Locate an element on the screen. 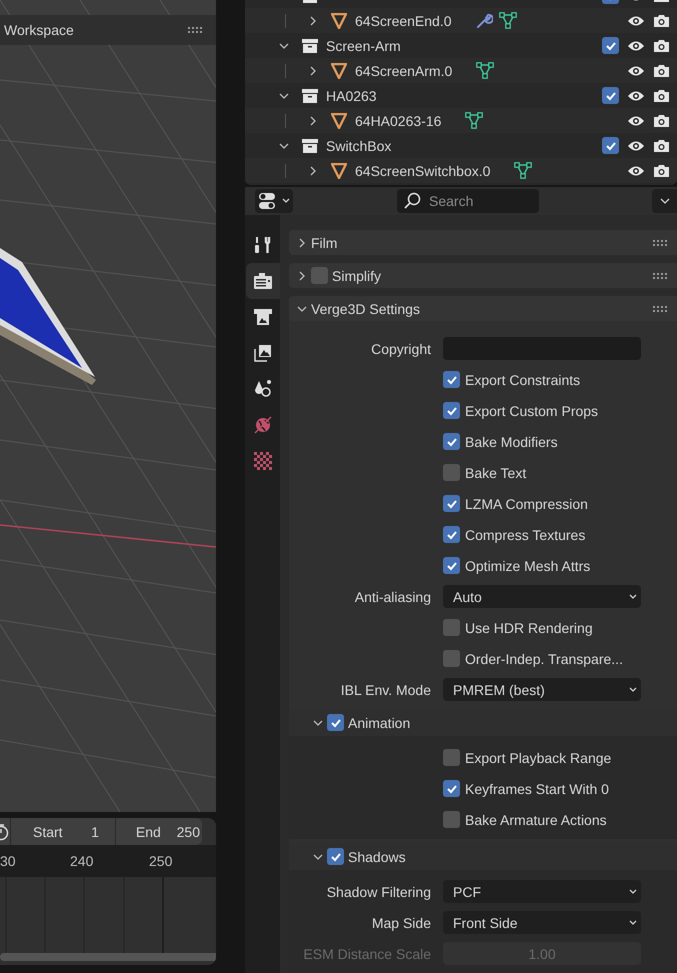 This screenshot has width=677, height=973. search-field: Search is located at coordinates (468, 201).